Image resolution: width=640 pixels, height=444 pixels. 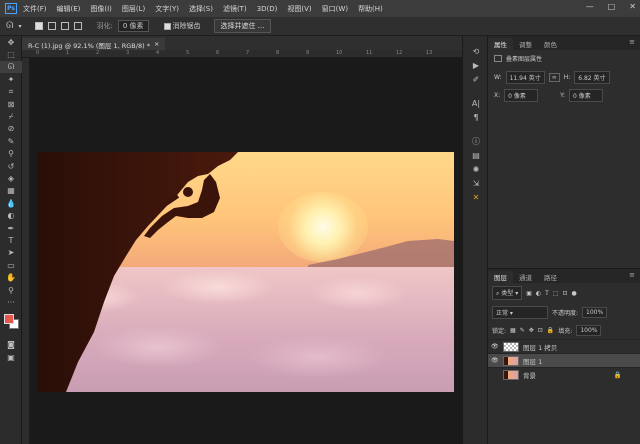 I want to click on panel-menu-icon: ≡, so click(x=632, y=42).